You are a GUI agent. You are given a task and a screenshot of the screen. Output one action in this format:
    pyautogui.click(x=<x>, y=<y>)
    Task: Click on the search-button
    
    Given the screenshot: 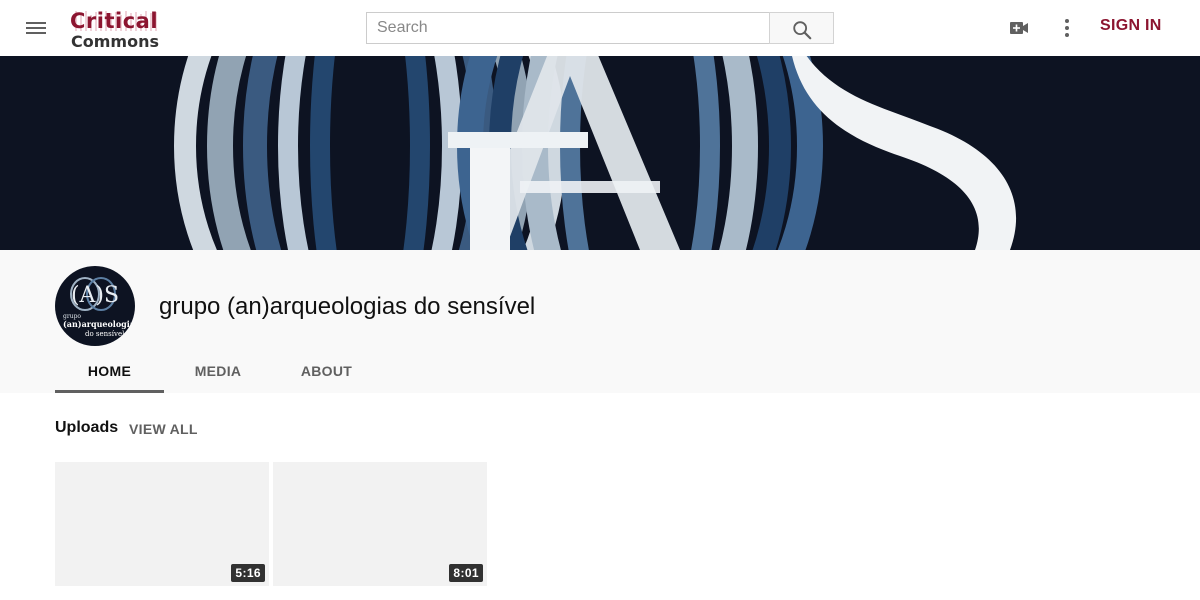 What is the action you would take?
    pyautogui.click(x=801, y=28)
    